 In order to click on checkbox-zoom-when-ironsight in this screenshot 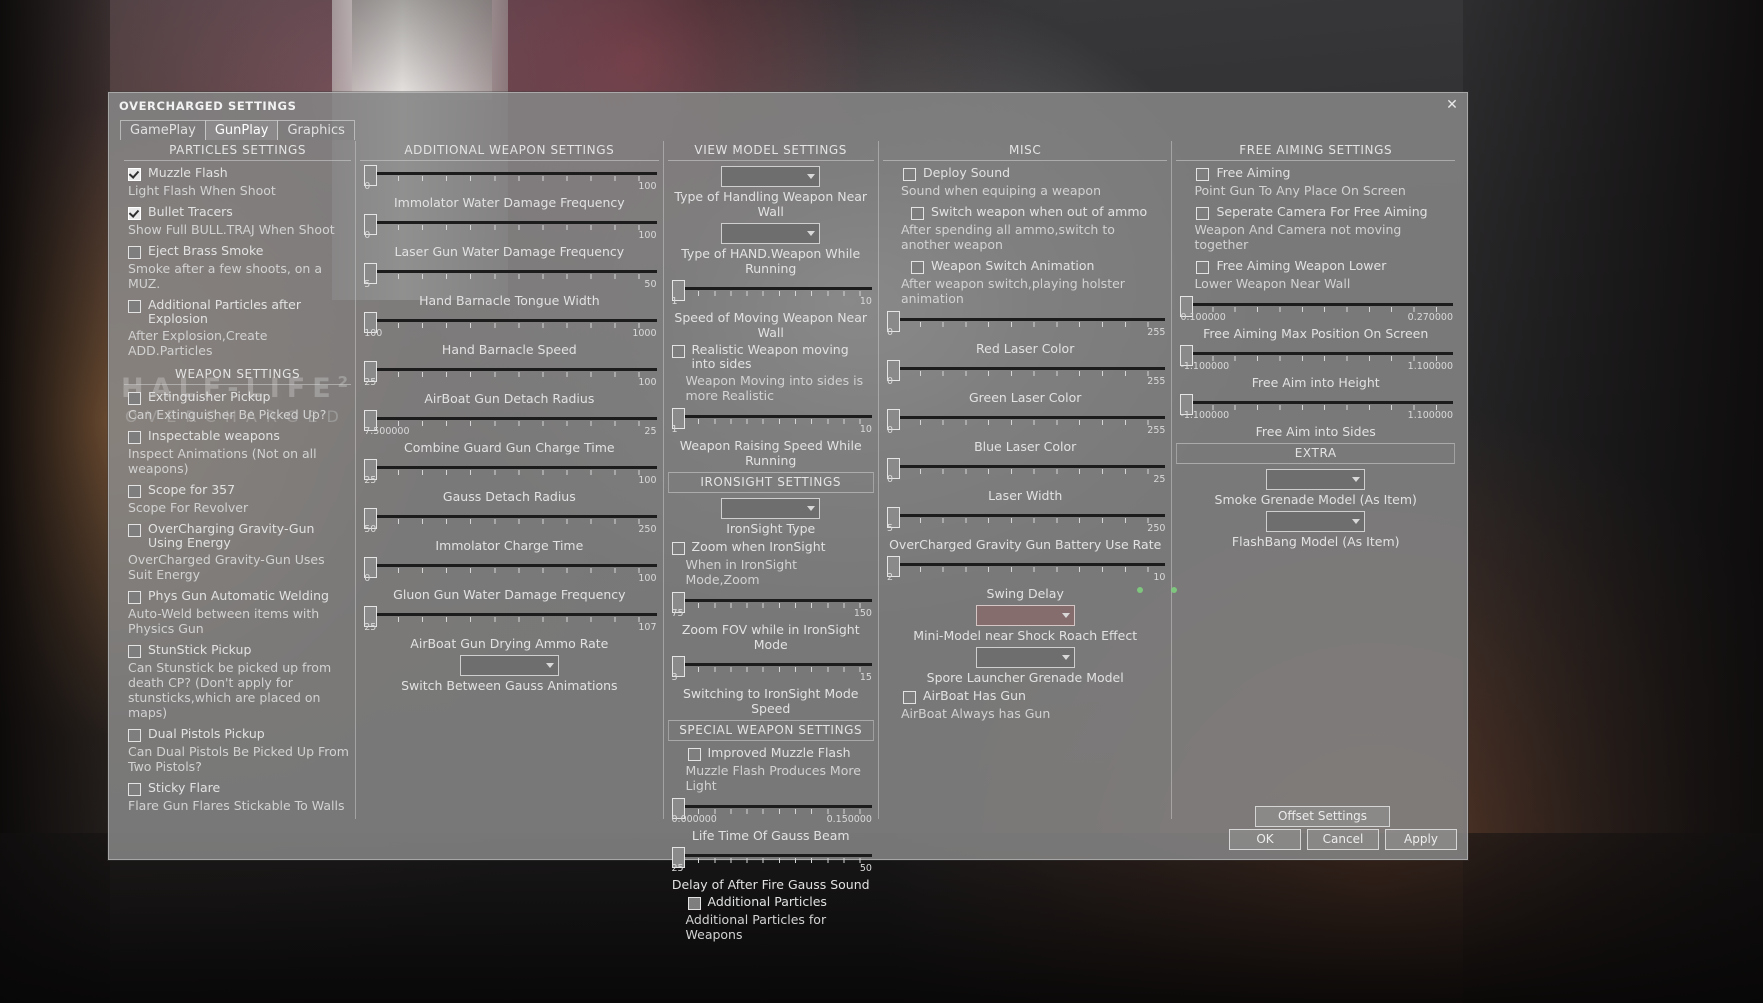, I will do `click(678, 548)`.